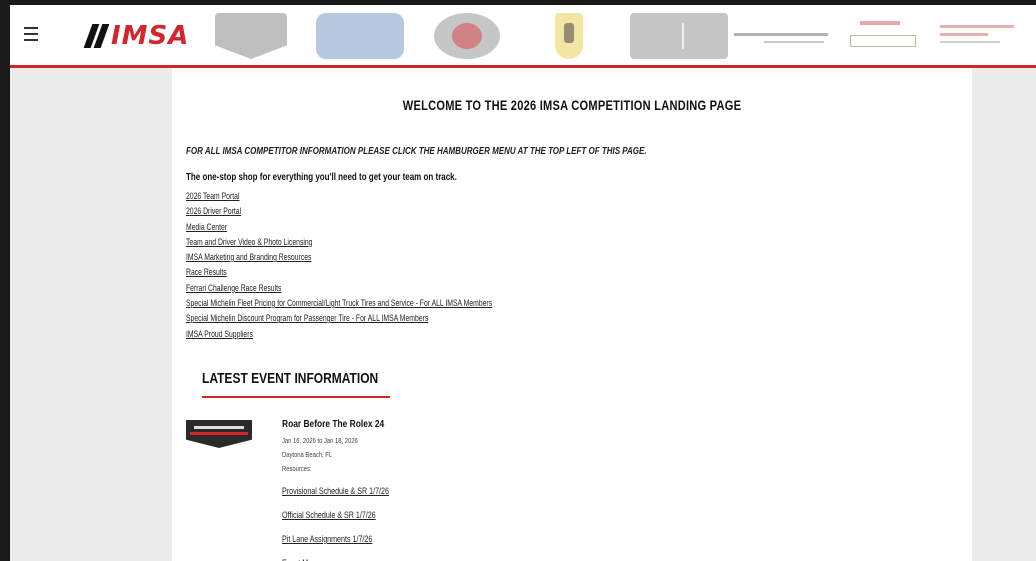  I want to click on list-item: 2026 Driver Portal, so click(398, 209).